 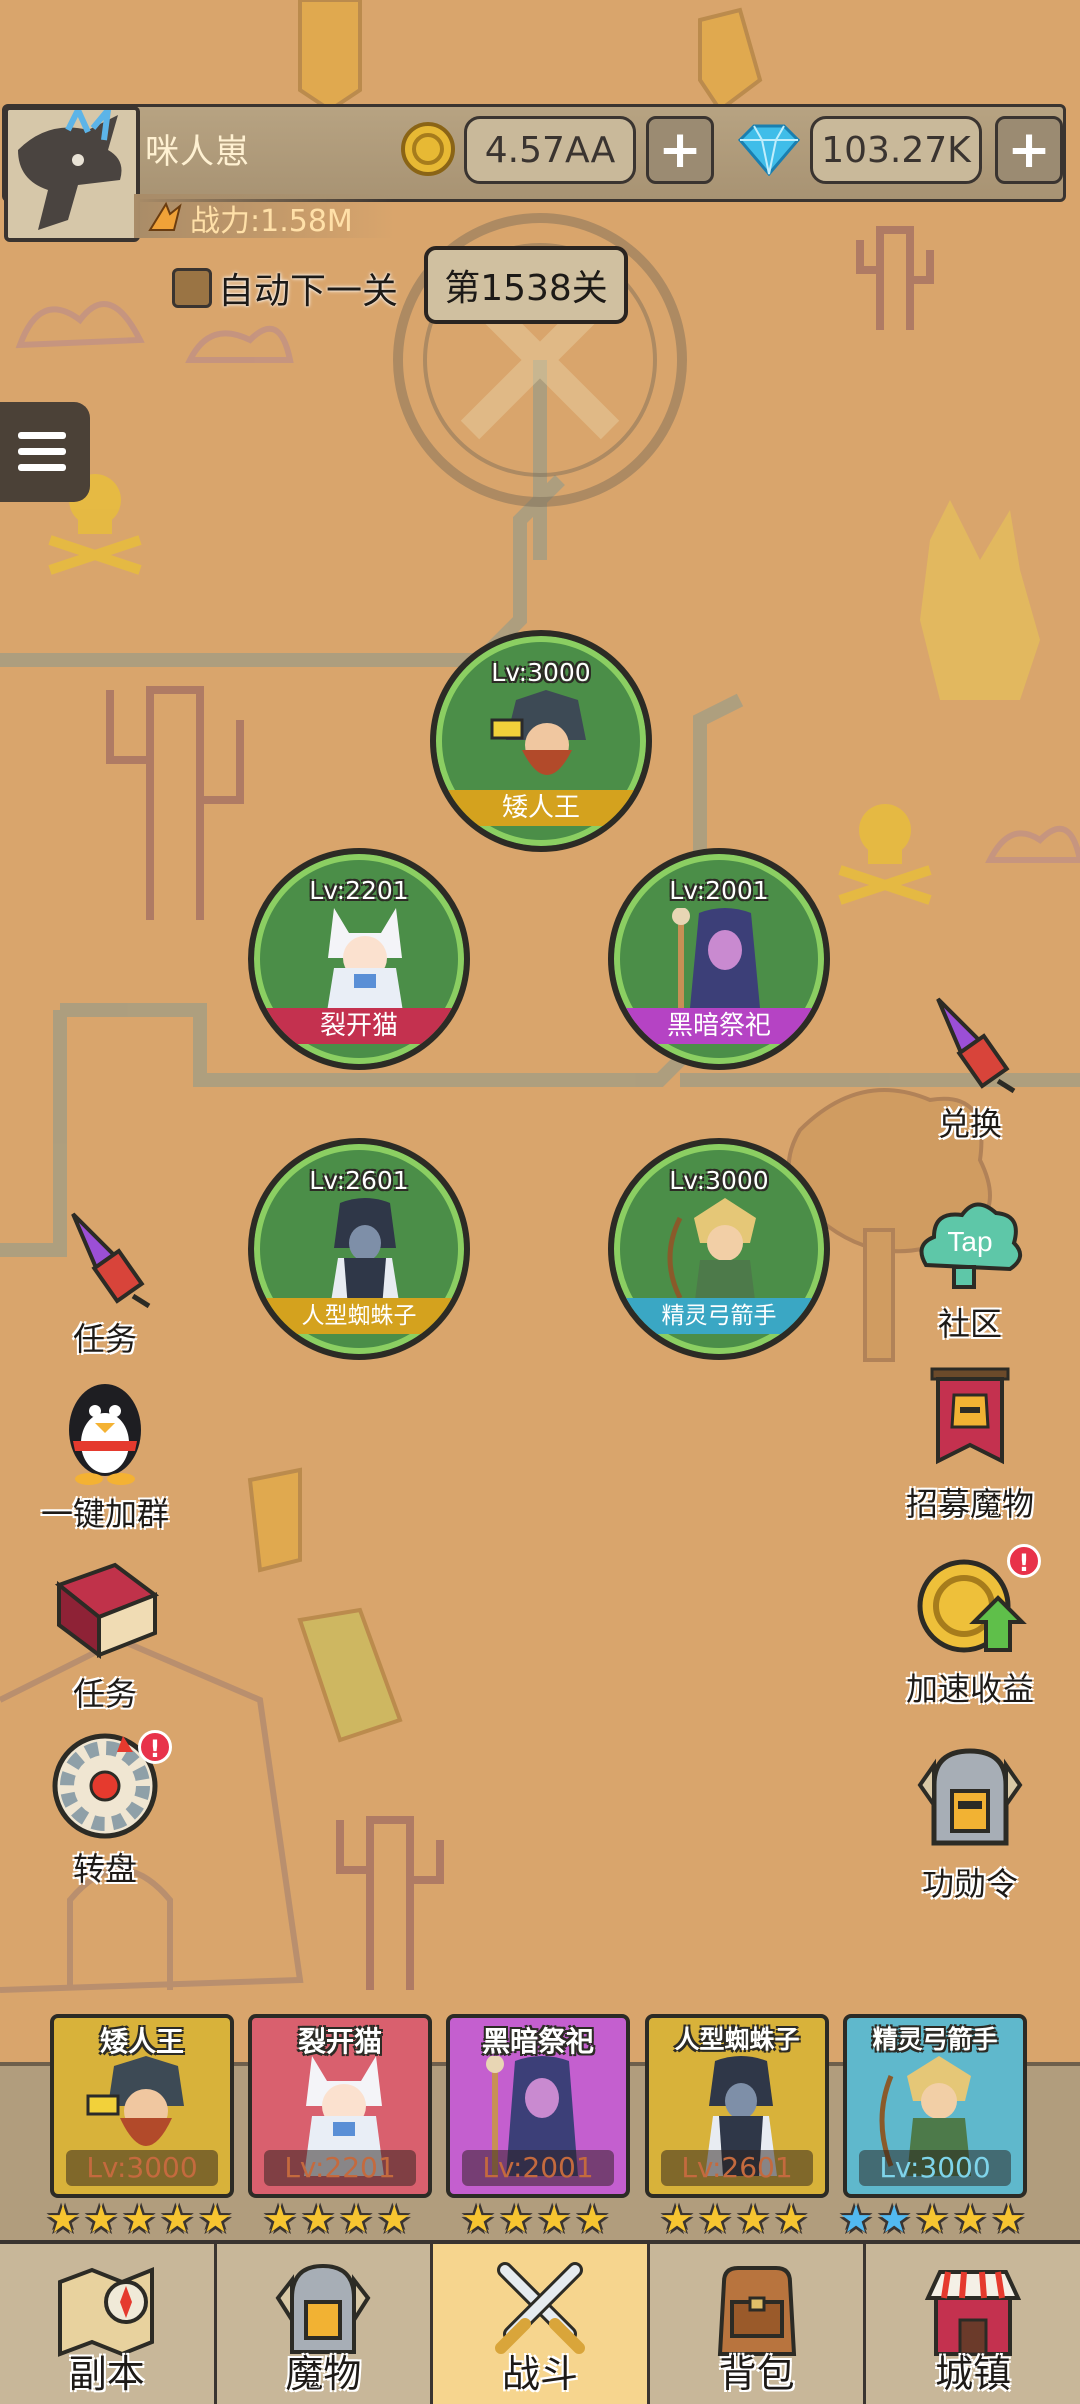 What do you see at coordinates (737, 2168) in the screenshot?
I see `card-hero-level: Lv:2601` at bounding box center [737, 2168].